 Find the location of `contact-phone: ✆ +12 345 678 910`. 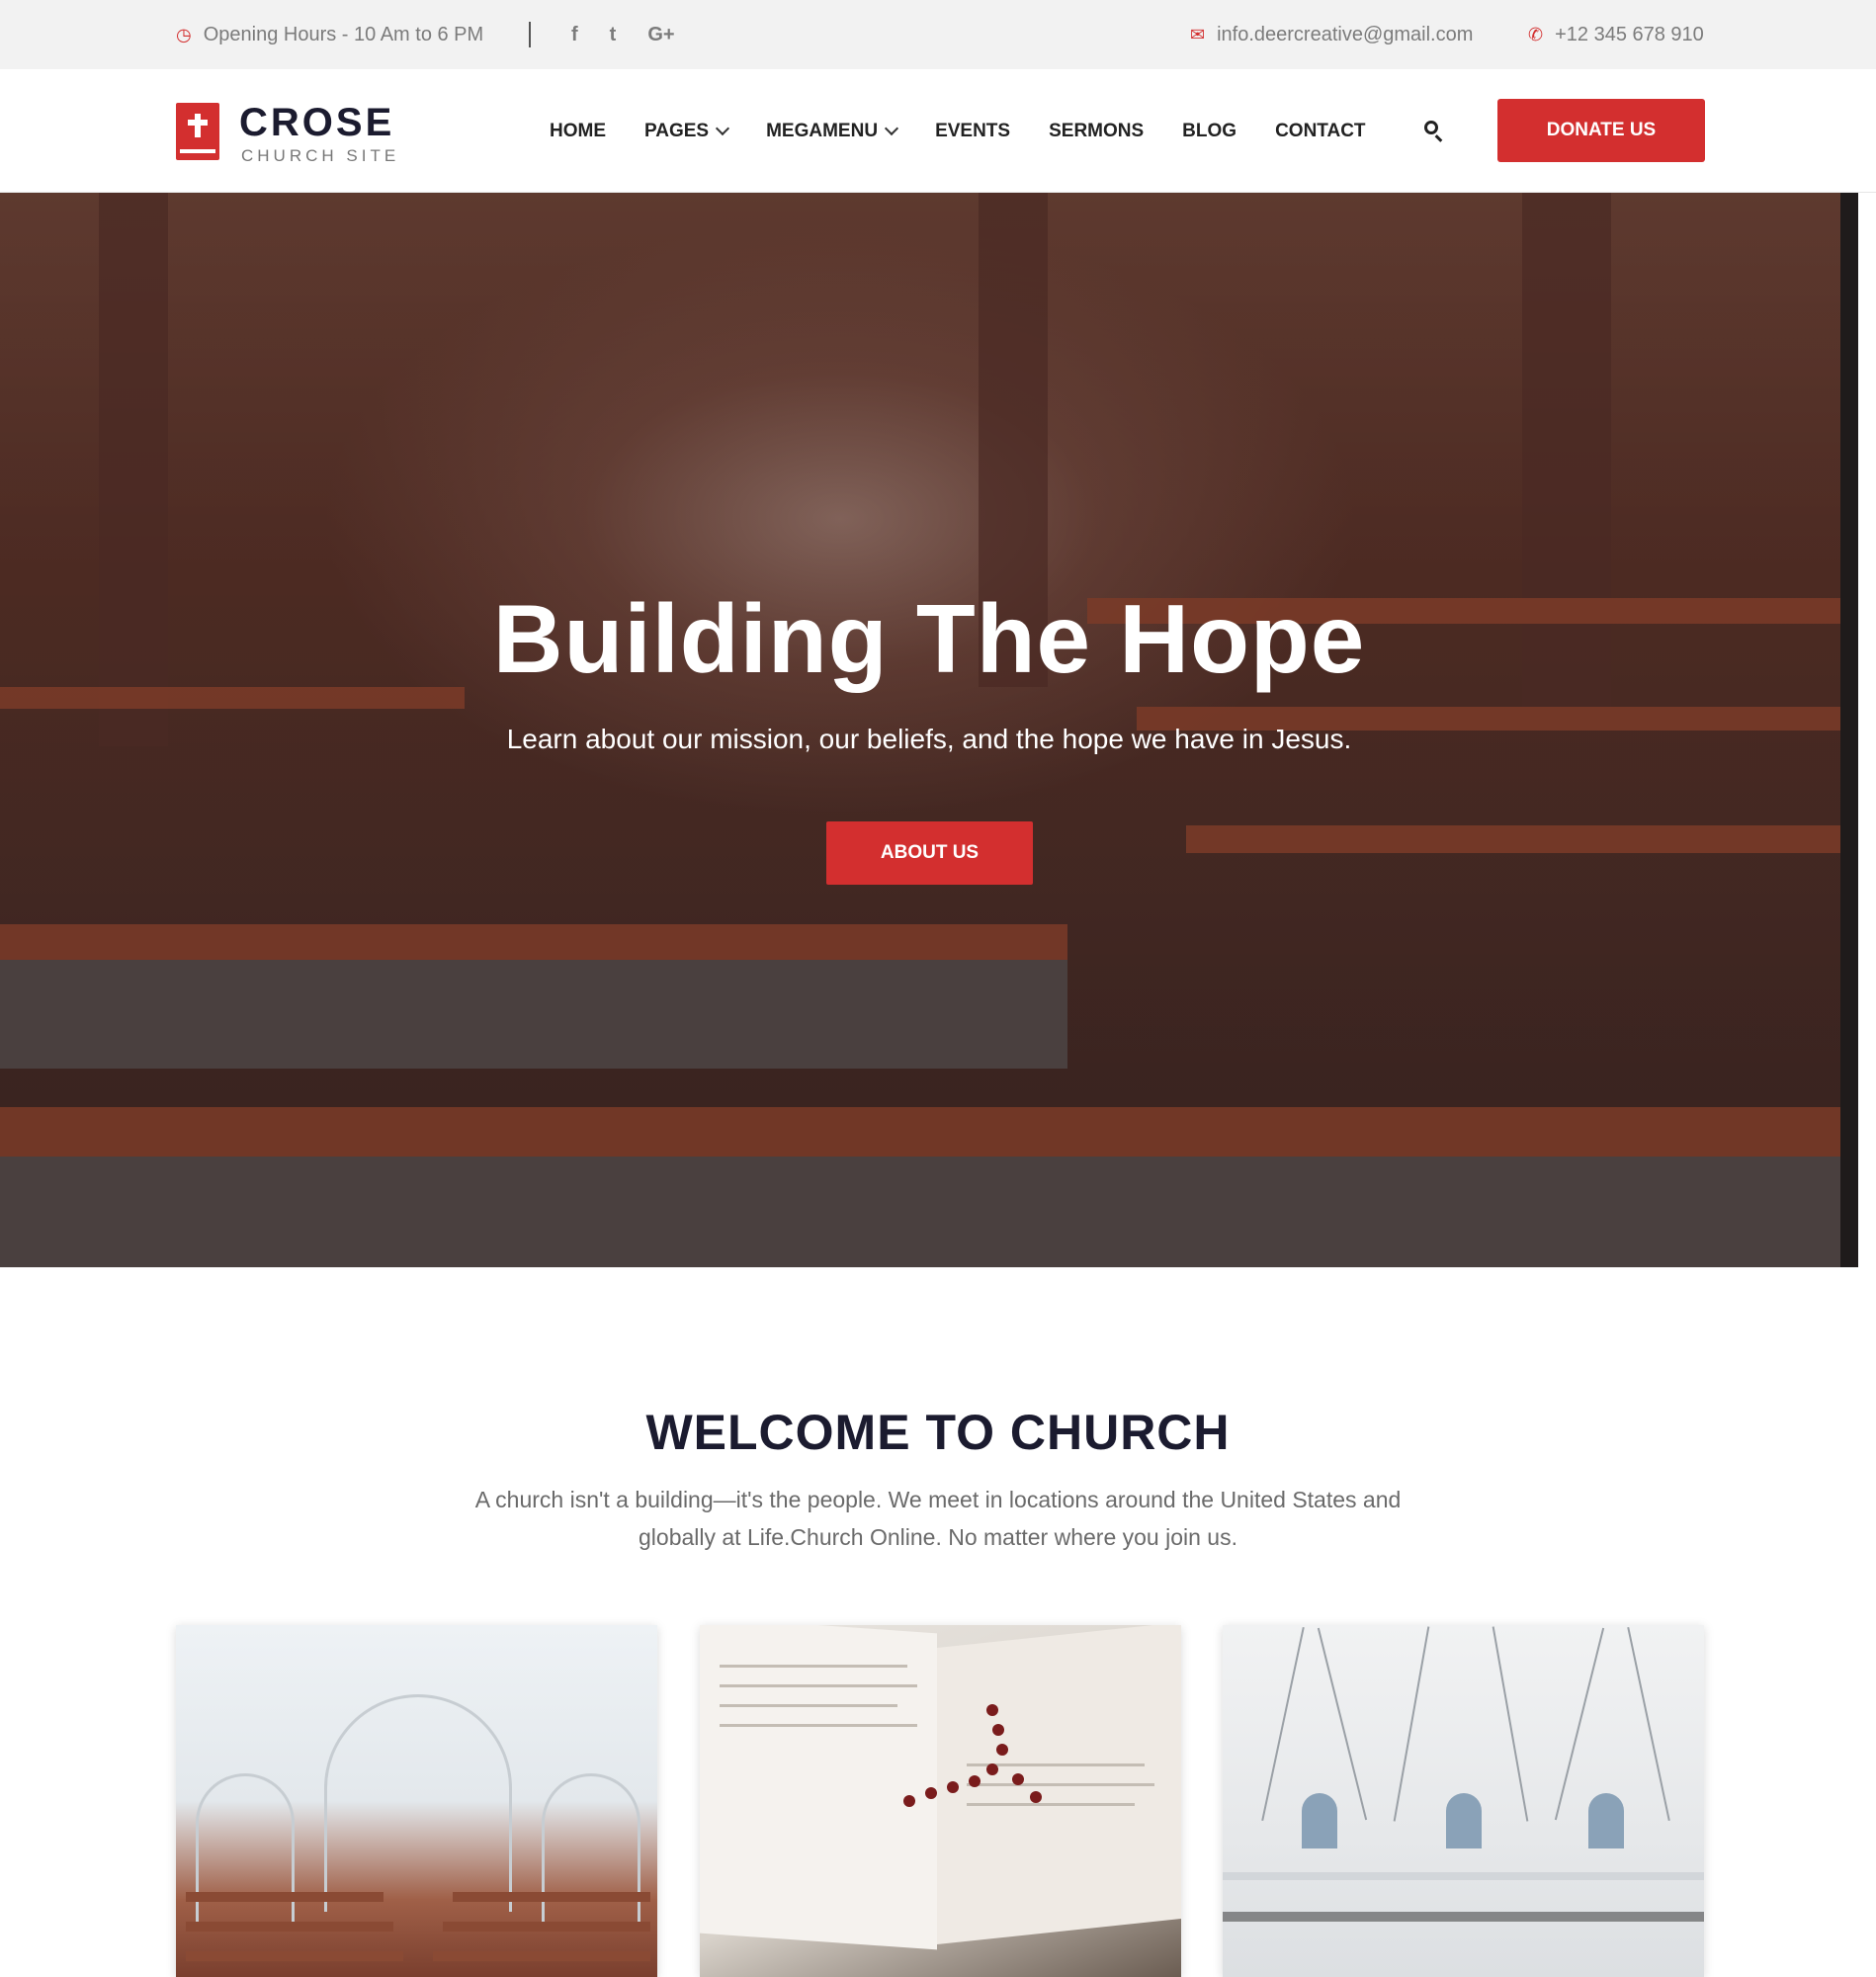

contact-phone: ✆ +12 345 678 910 is located at coordinates (1616, 34).